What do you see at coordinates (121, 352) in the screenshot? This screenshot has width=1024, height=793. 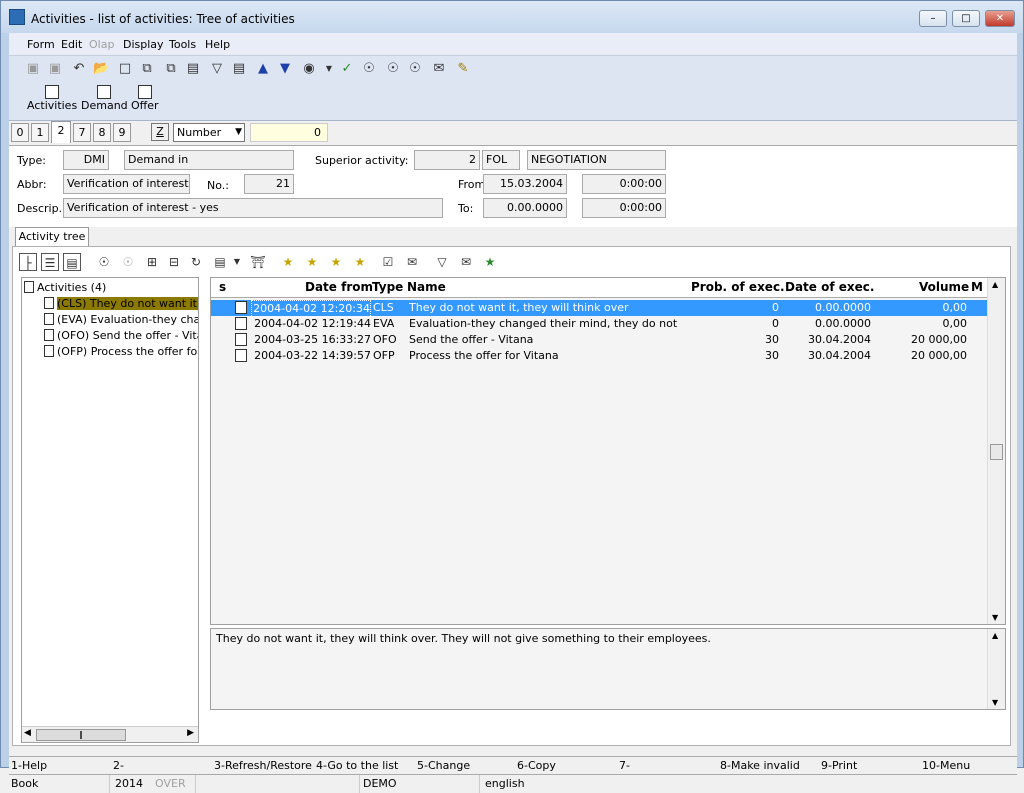 I see `tree-item-ofp: (OFP) Process the offer for Vitana` at bounding box center [121, 352].